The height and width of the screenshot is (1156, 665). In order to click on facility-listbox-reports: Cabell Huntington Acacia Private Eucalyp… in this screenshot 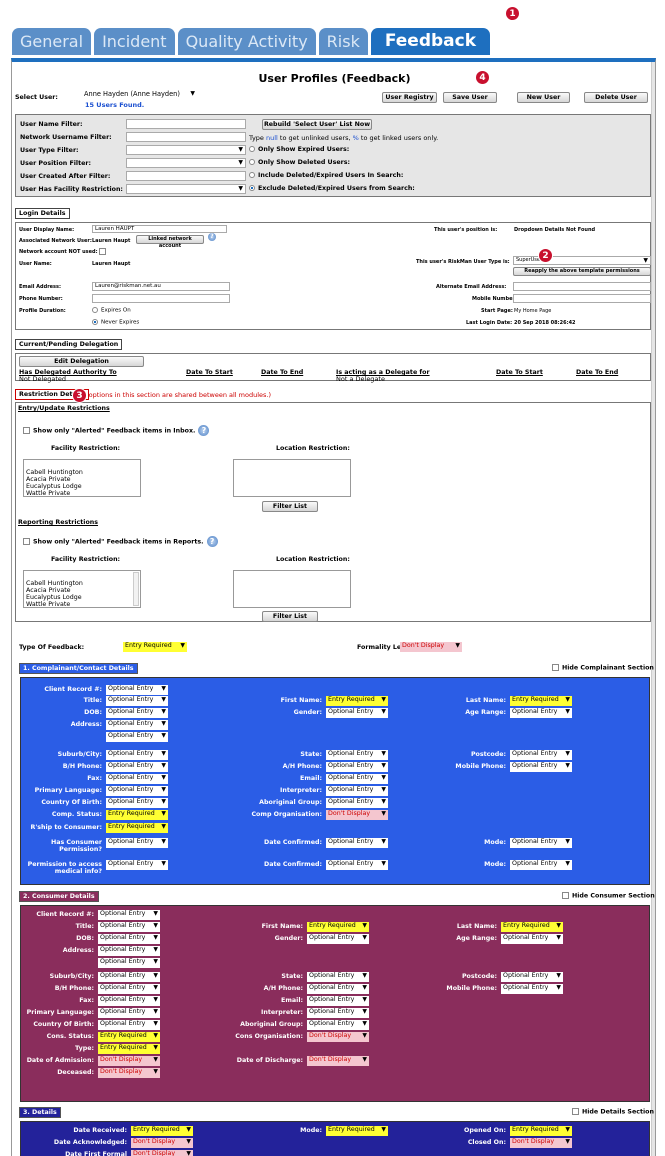, I will do `click(82, 589)`.